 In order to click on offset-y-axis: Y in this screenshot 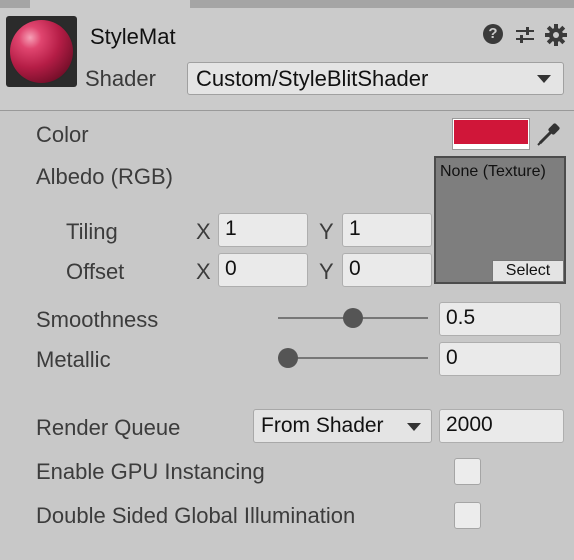, I will do `click(326, 271)`.